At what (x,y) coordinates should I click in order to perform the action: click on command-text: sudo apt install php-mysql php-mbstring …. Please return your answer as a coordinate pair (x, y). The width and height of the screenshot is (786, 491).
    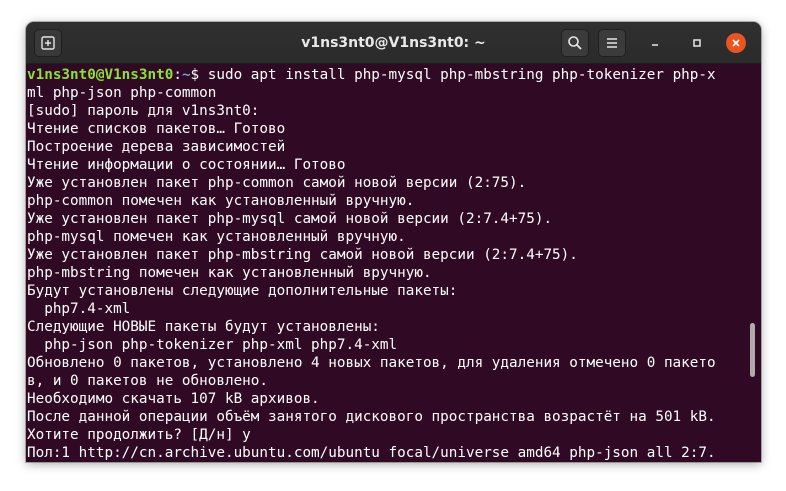
    Looking at the image, I should click on (457, 75).